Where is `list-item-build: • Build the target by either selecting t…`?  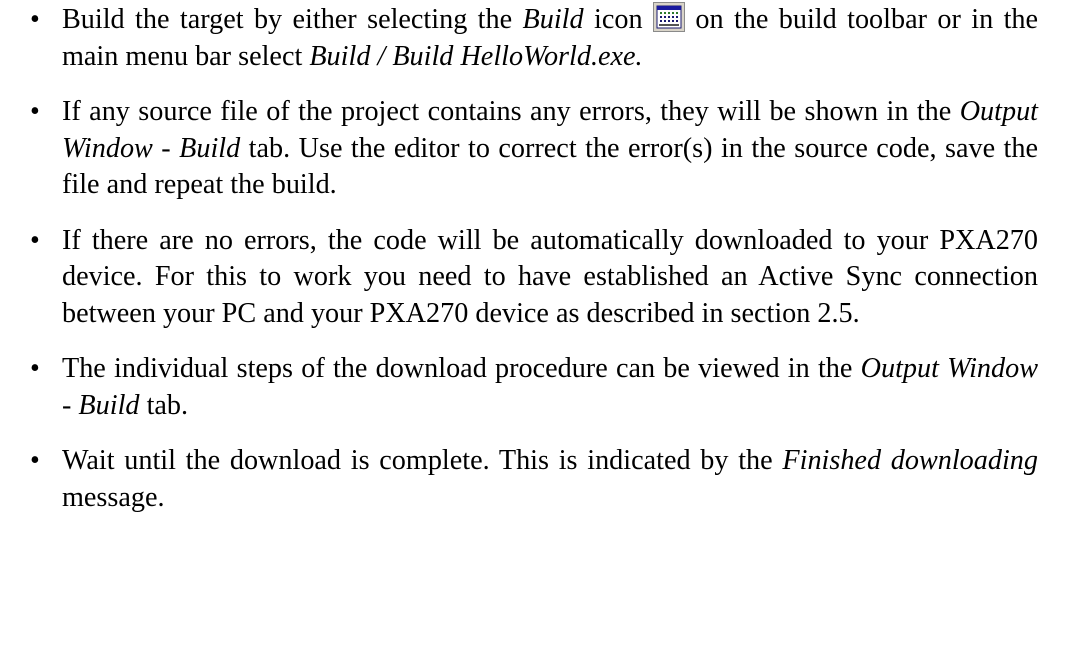 list-item-build: • Build the target by either selecting t… is located at coordinates (519, 38).